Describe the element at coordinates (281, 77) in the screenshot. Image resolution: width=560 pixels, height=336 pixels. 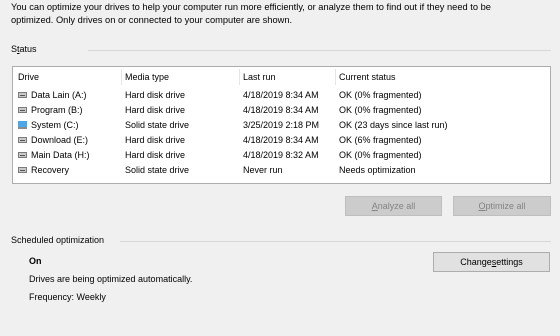
I see `drive-list-header: Drive Media type Last run Current status` at that location.